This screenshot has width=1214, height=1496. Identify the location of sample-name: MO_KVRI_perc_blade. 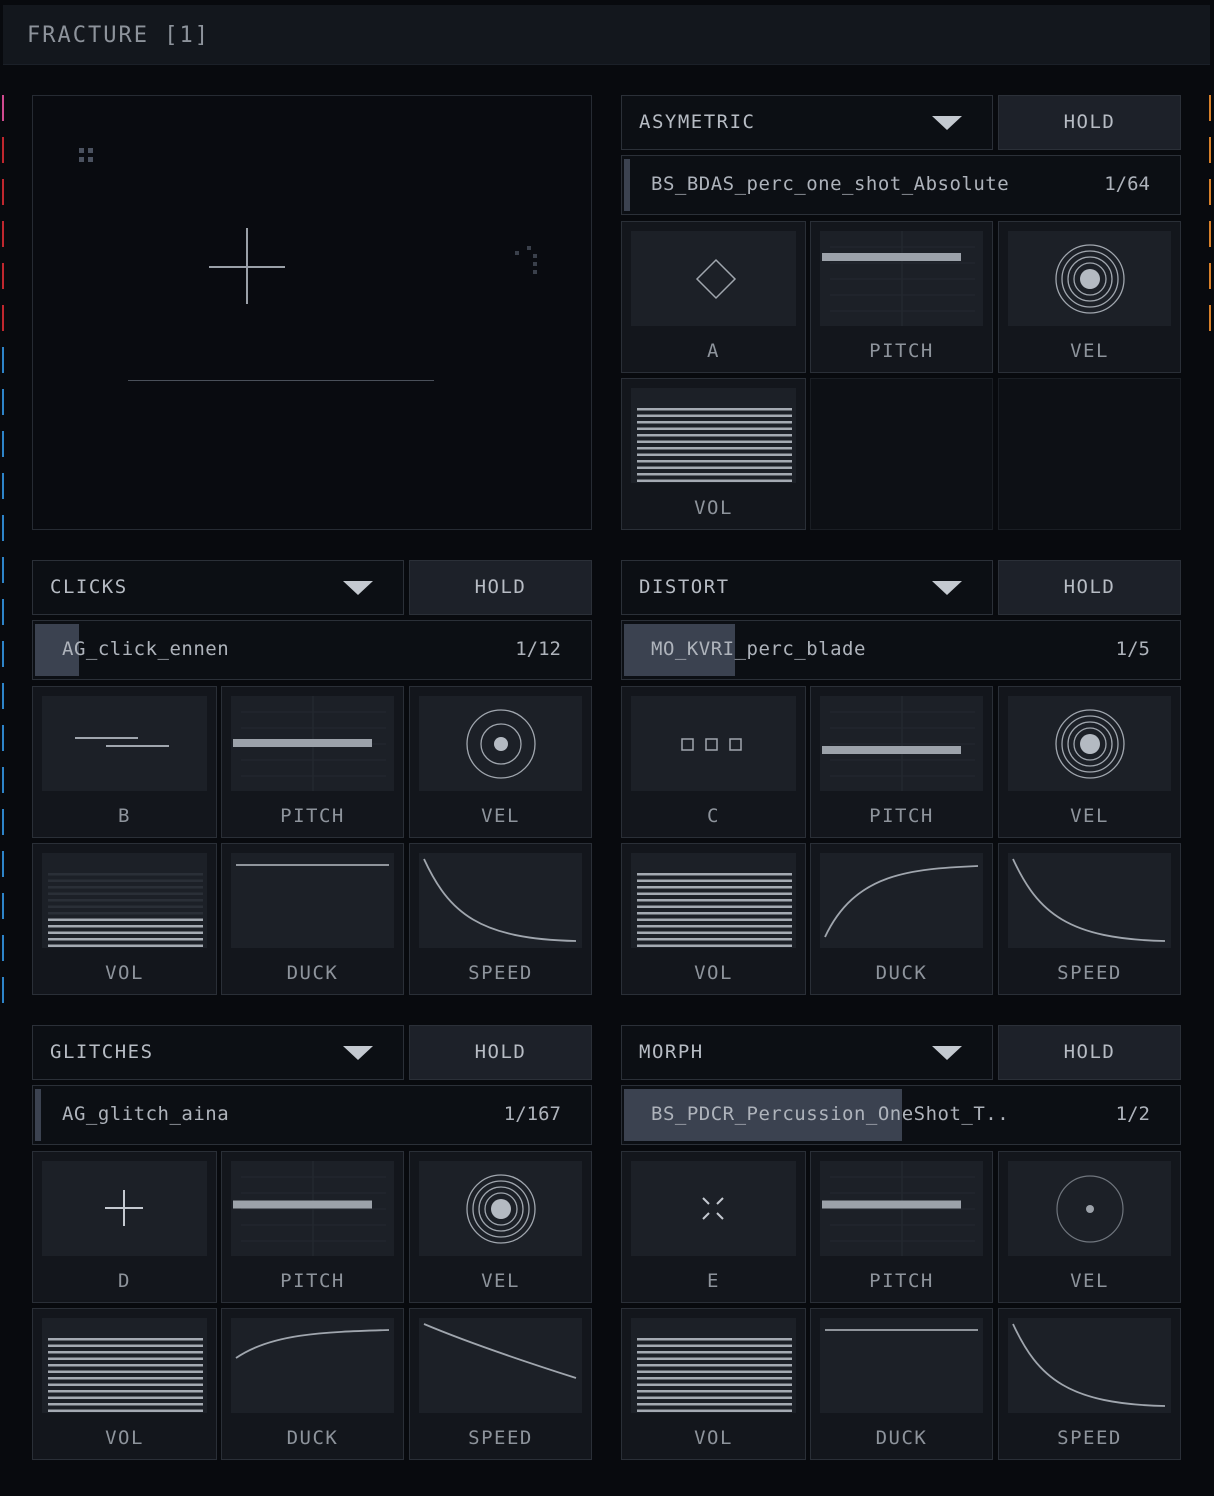
(758, 649).